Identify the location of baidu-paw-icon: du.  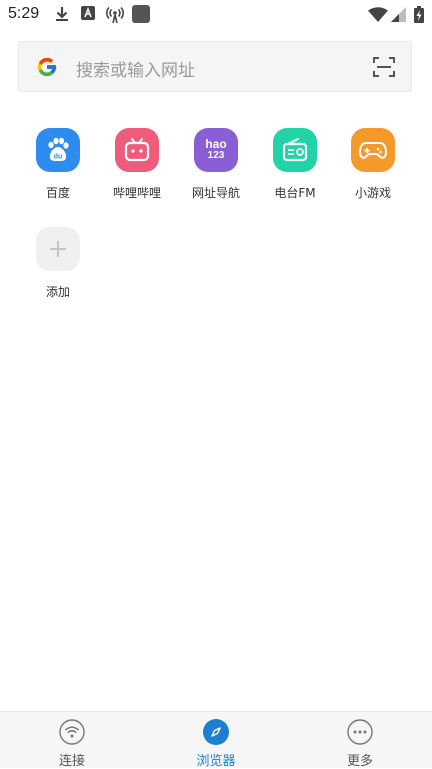
(58, 149).